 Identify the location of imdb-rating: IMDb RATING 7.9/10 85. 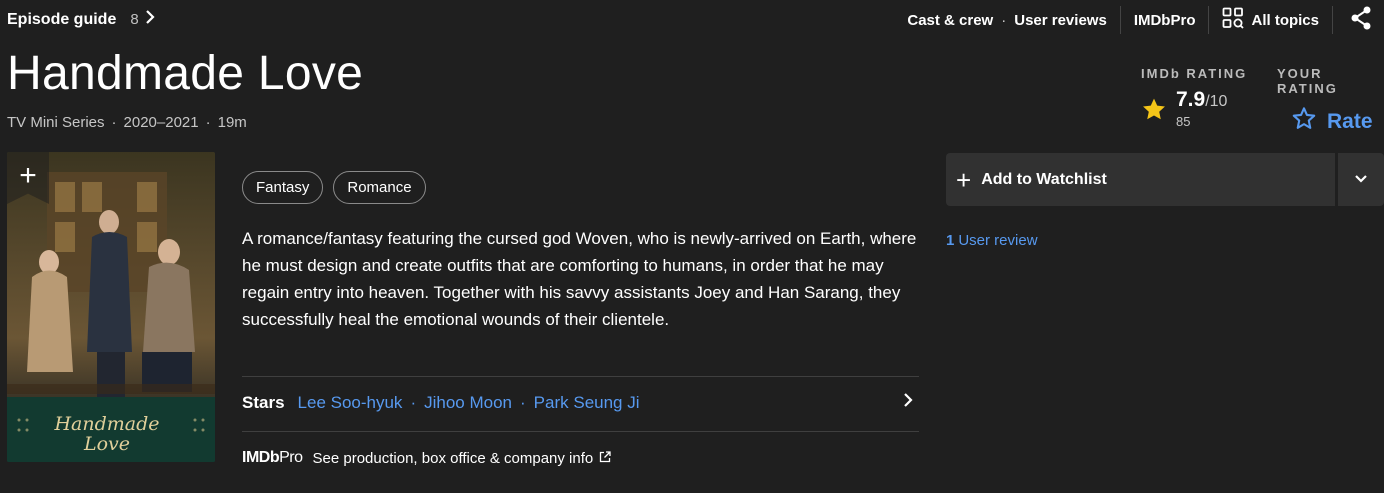
(1194, 97).